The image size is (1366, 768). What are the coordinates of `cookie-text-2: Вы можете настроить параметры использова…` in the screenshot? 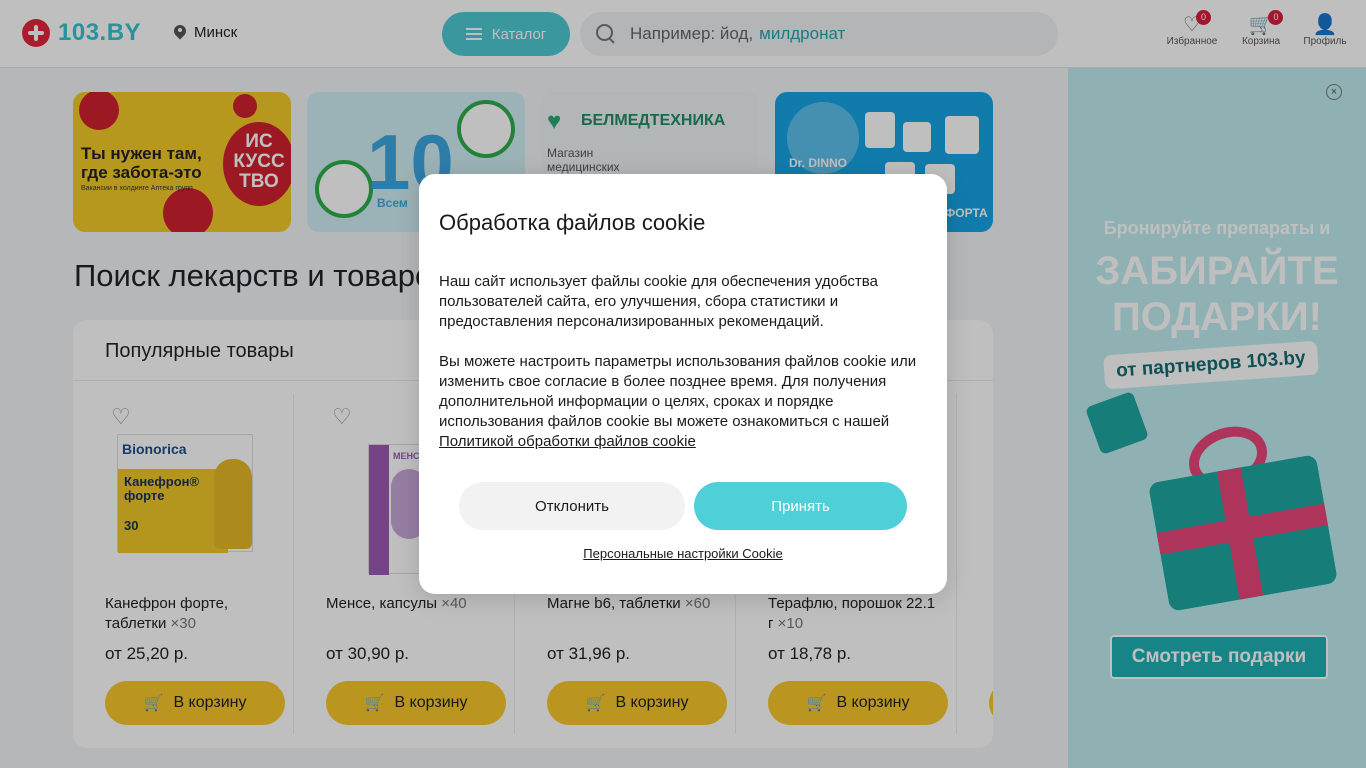 It's located at (686, 402).